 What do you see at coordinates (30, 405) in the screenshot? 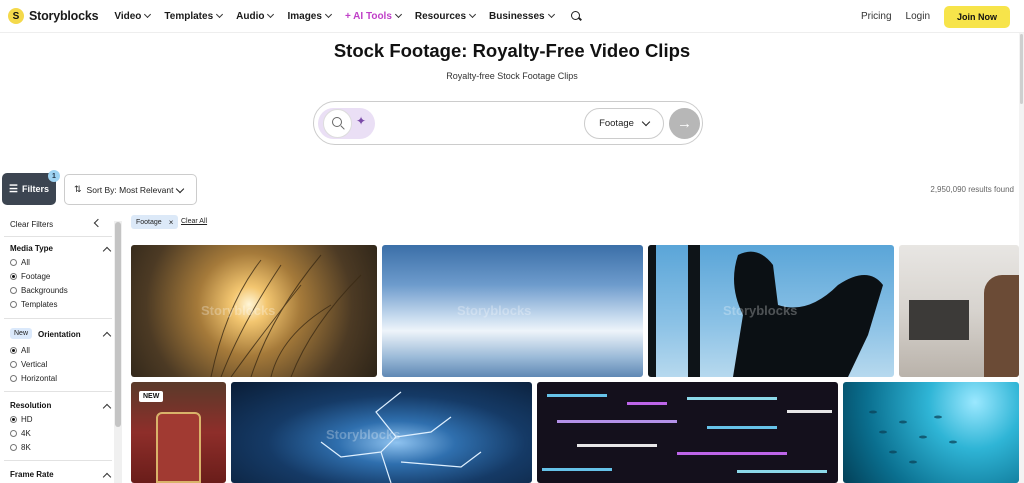
I see `resolution-heading: Resolution` at bounding box center [30, 405].